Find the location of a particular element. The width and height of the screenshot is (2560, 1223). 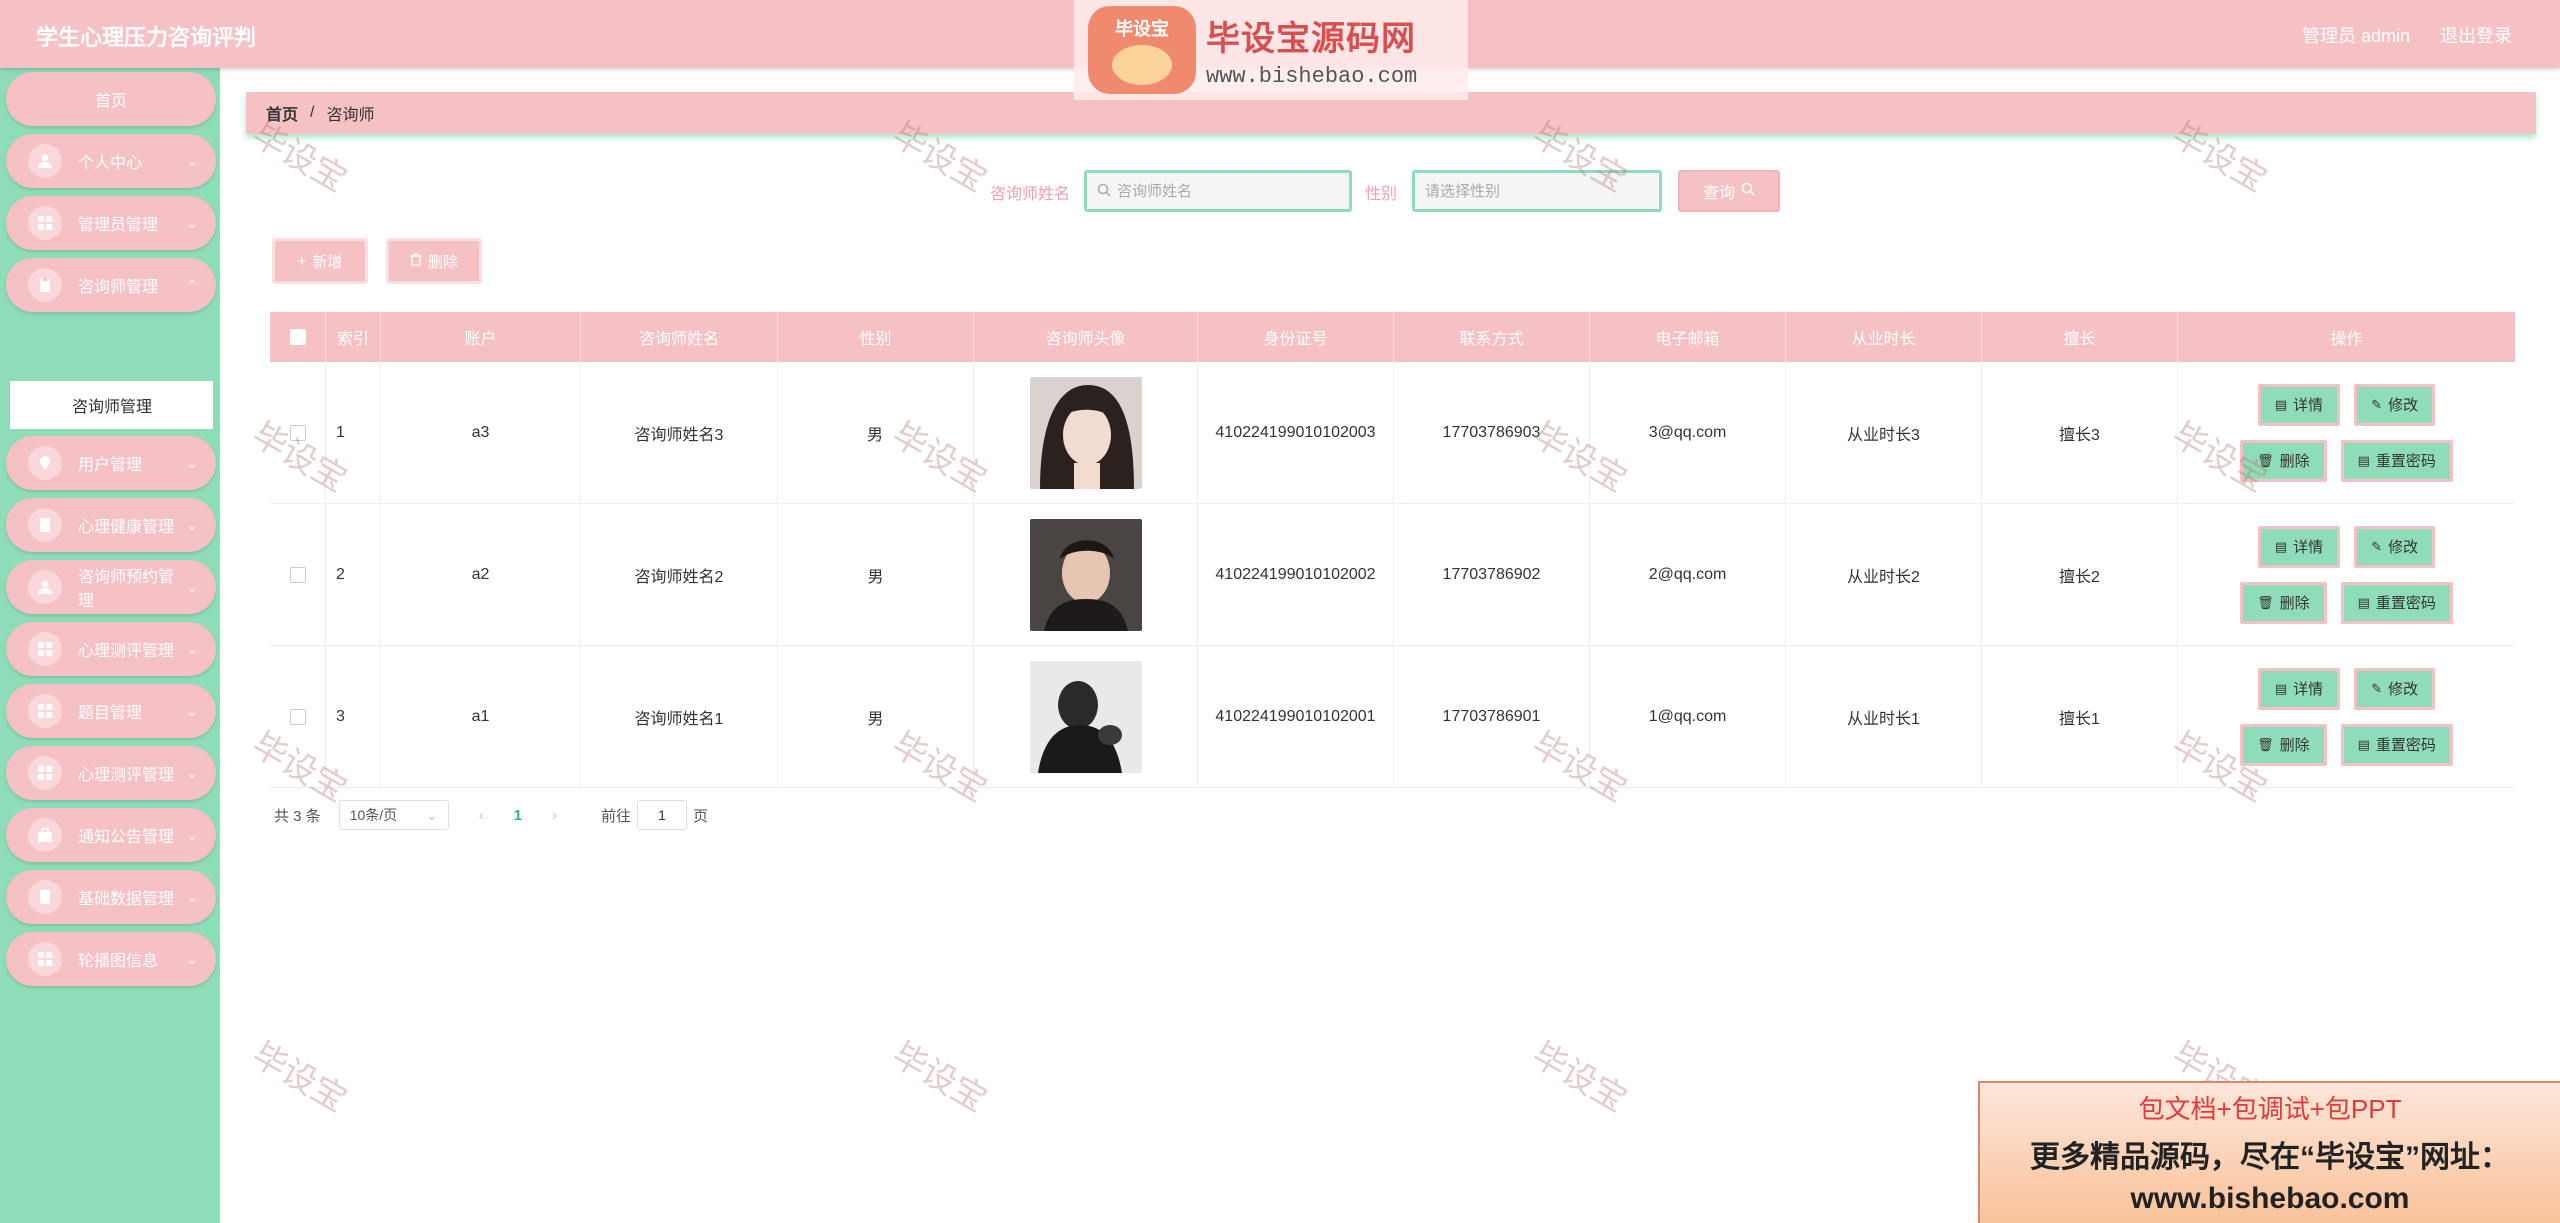

sidebar-item-label: 轮播图信息 is located at coordinates (118, 961).